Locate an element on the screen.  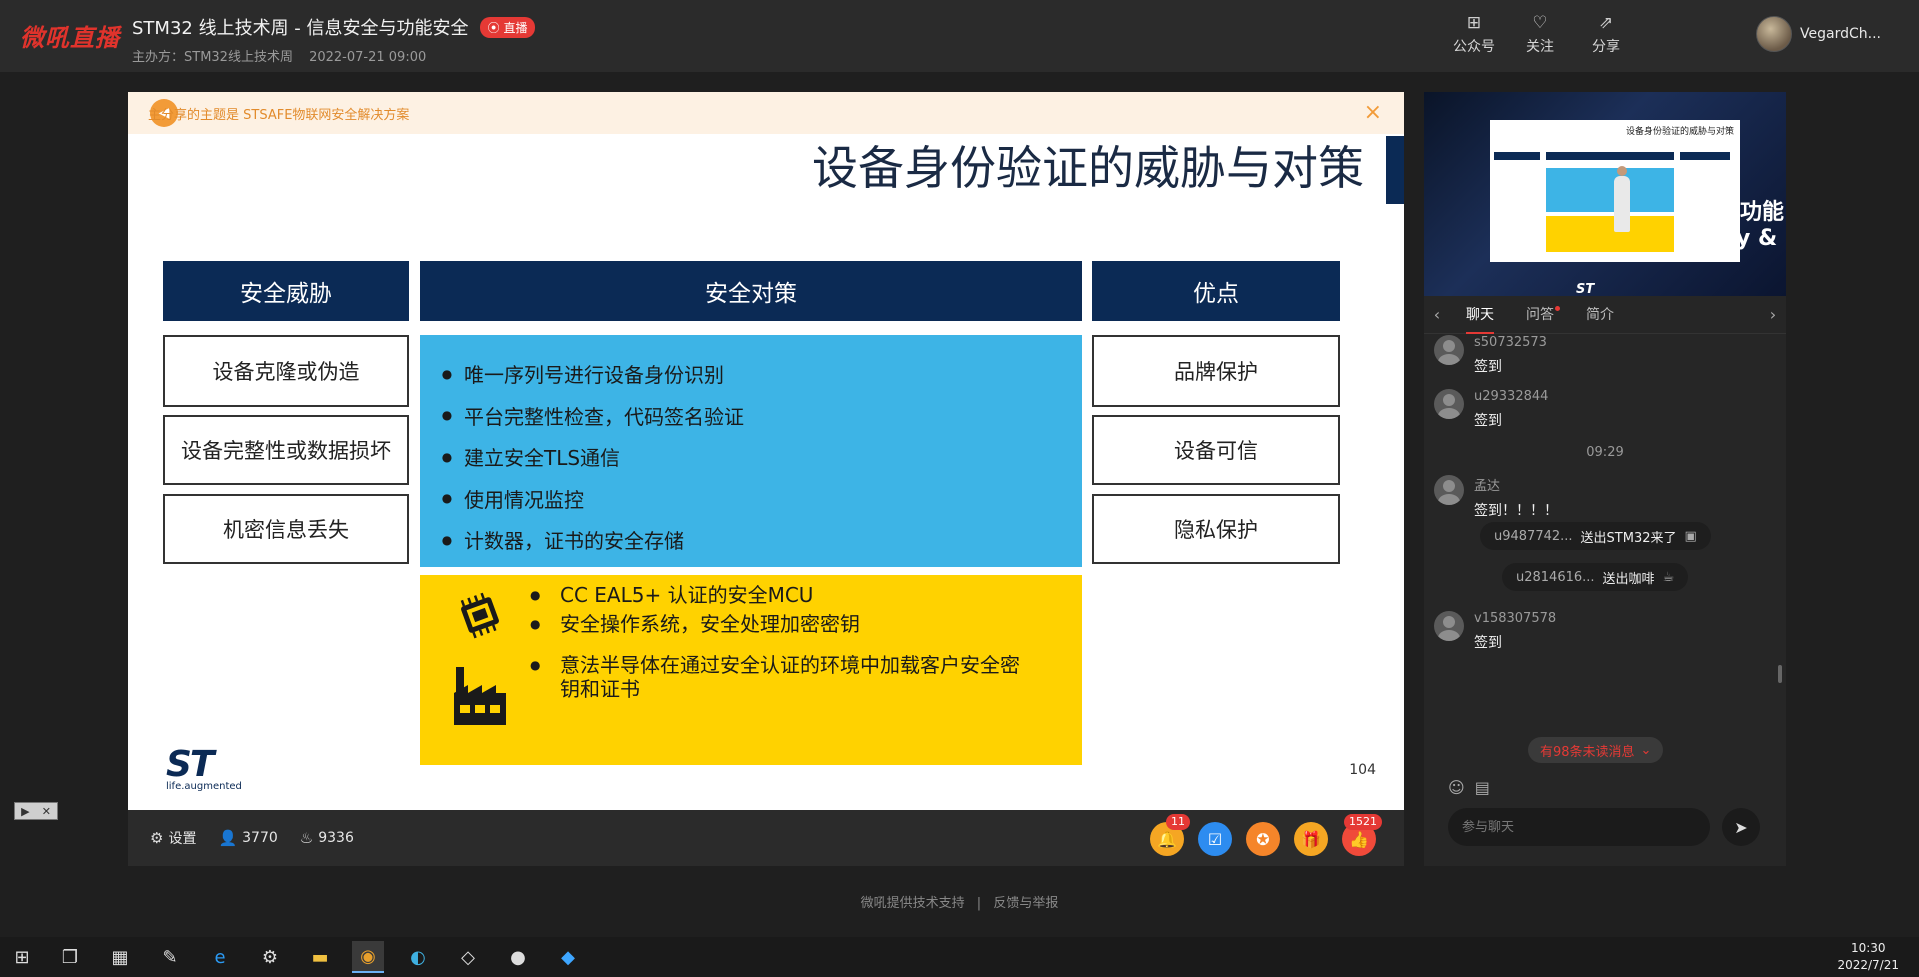
unread-dot is located at coordinates (1557, 308).